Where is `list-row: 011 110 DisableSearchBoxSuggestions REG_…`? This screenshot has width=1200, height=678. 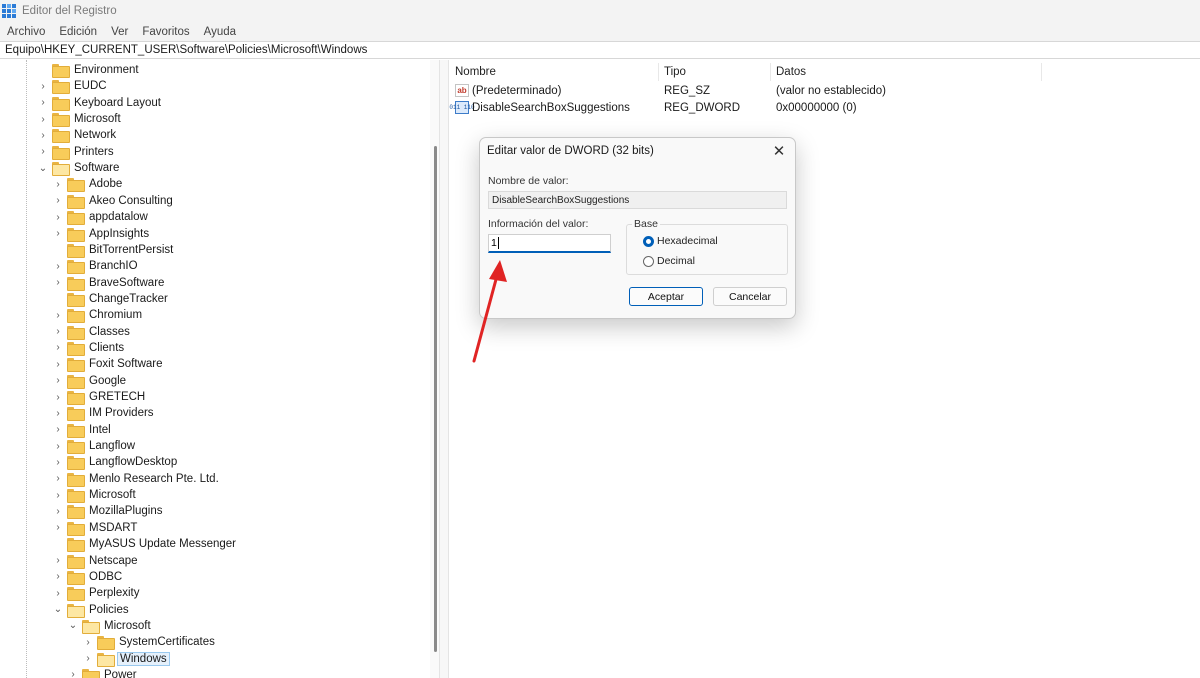
list-row: 011 110 DisableSearchBoxSuggestions REG_… is located at coordinates (745, 107).